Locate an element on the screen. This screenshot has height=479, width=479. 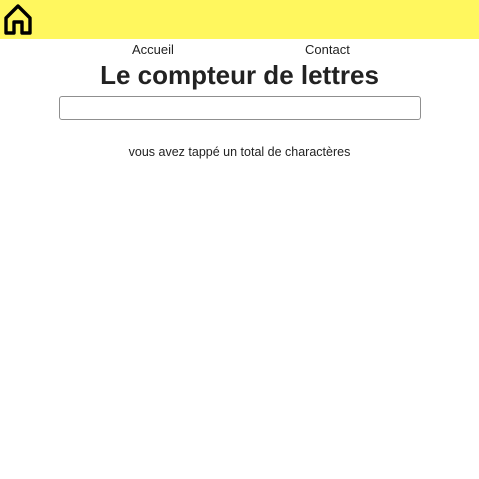
top-bar is located at coordinates (239, 19).